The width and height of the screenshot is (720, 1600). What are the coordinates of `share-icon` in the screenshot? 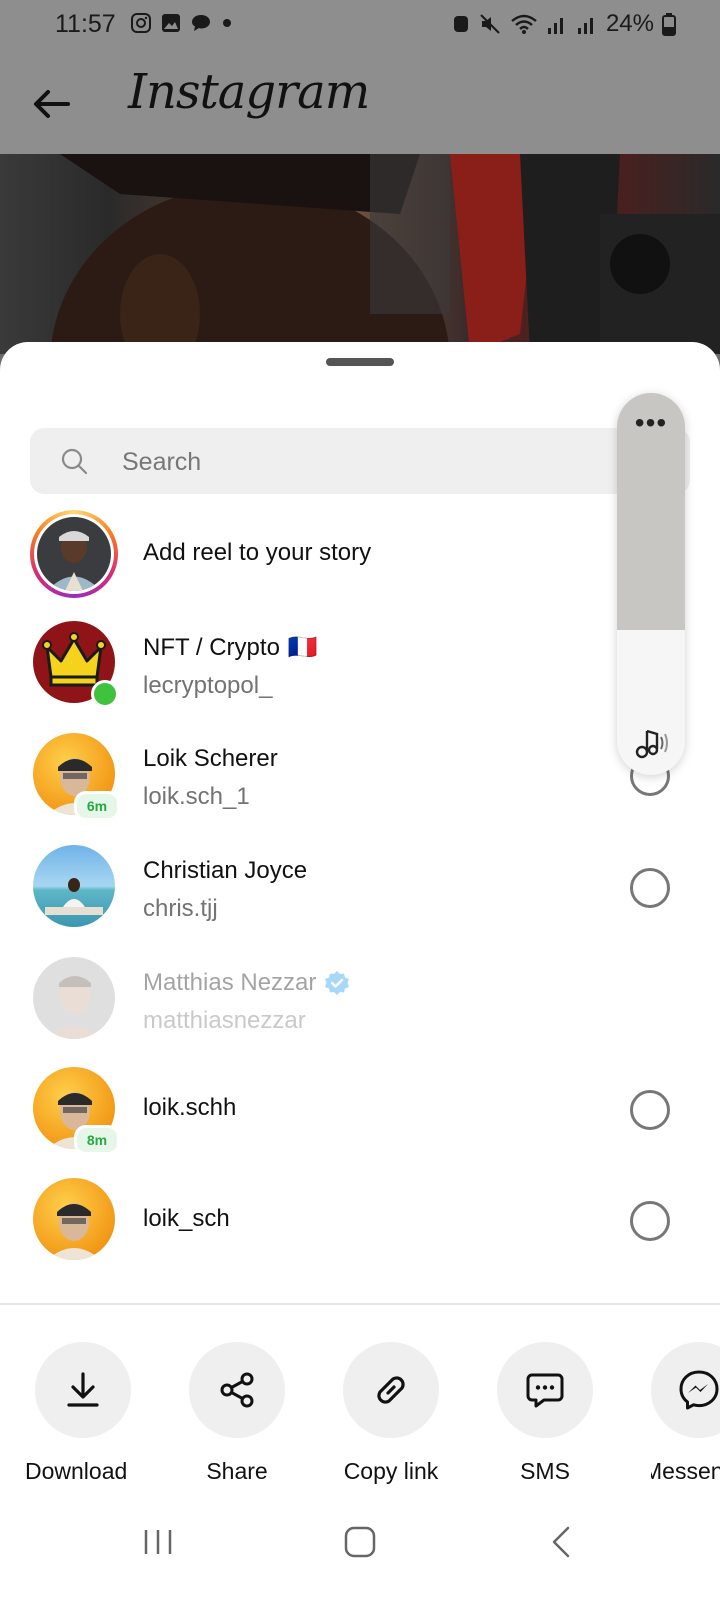 It's located at (237, 1390).